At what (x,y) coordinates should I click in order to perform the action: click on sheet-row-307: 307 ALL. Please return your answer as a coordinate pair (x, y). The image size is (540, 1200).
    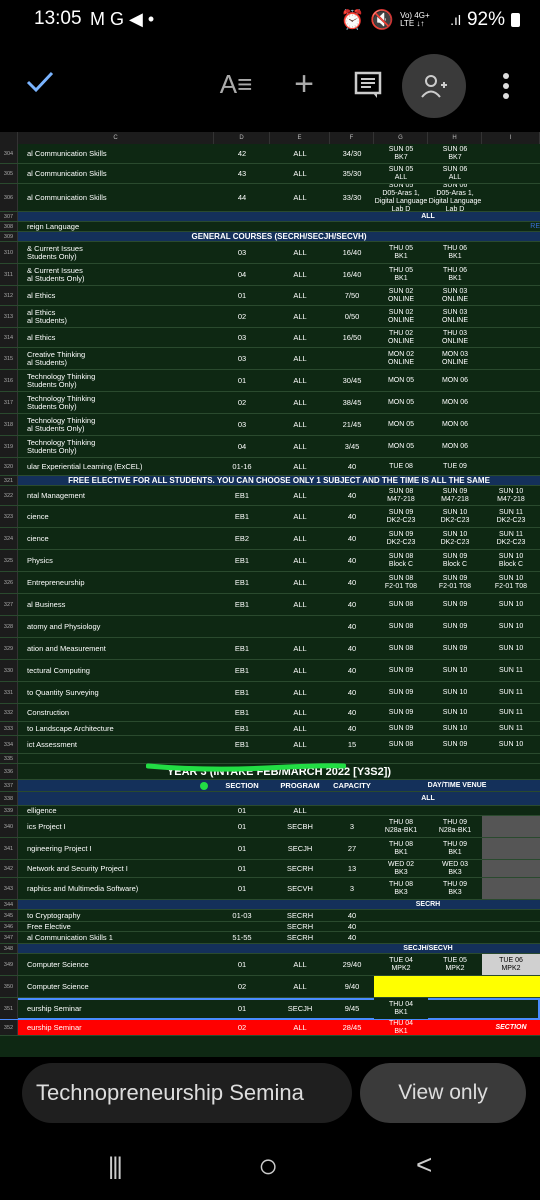
    Looking at the image, I should click on (270, 217).